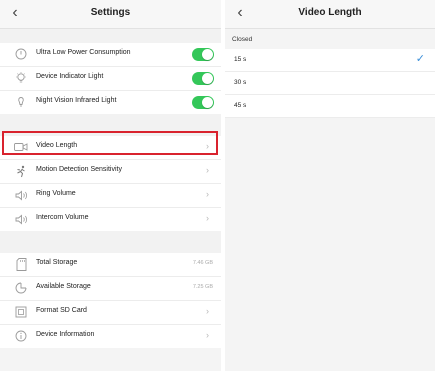 This screenshot has width=435, height=371. What do you see at coordinates (70, 76) in the screenshot?
I see `device-indicator-light-label: Device Indicator Light` at bounding box center [70, 76].